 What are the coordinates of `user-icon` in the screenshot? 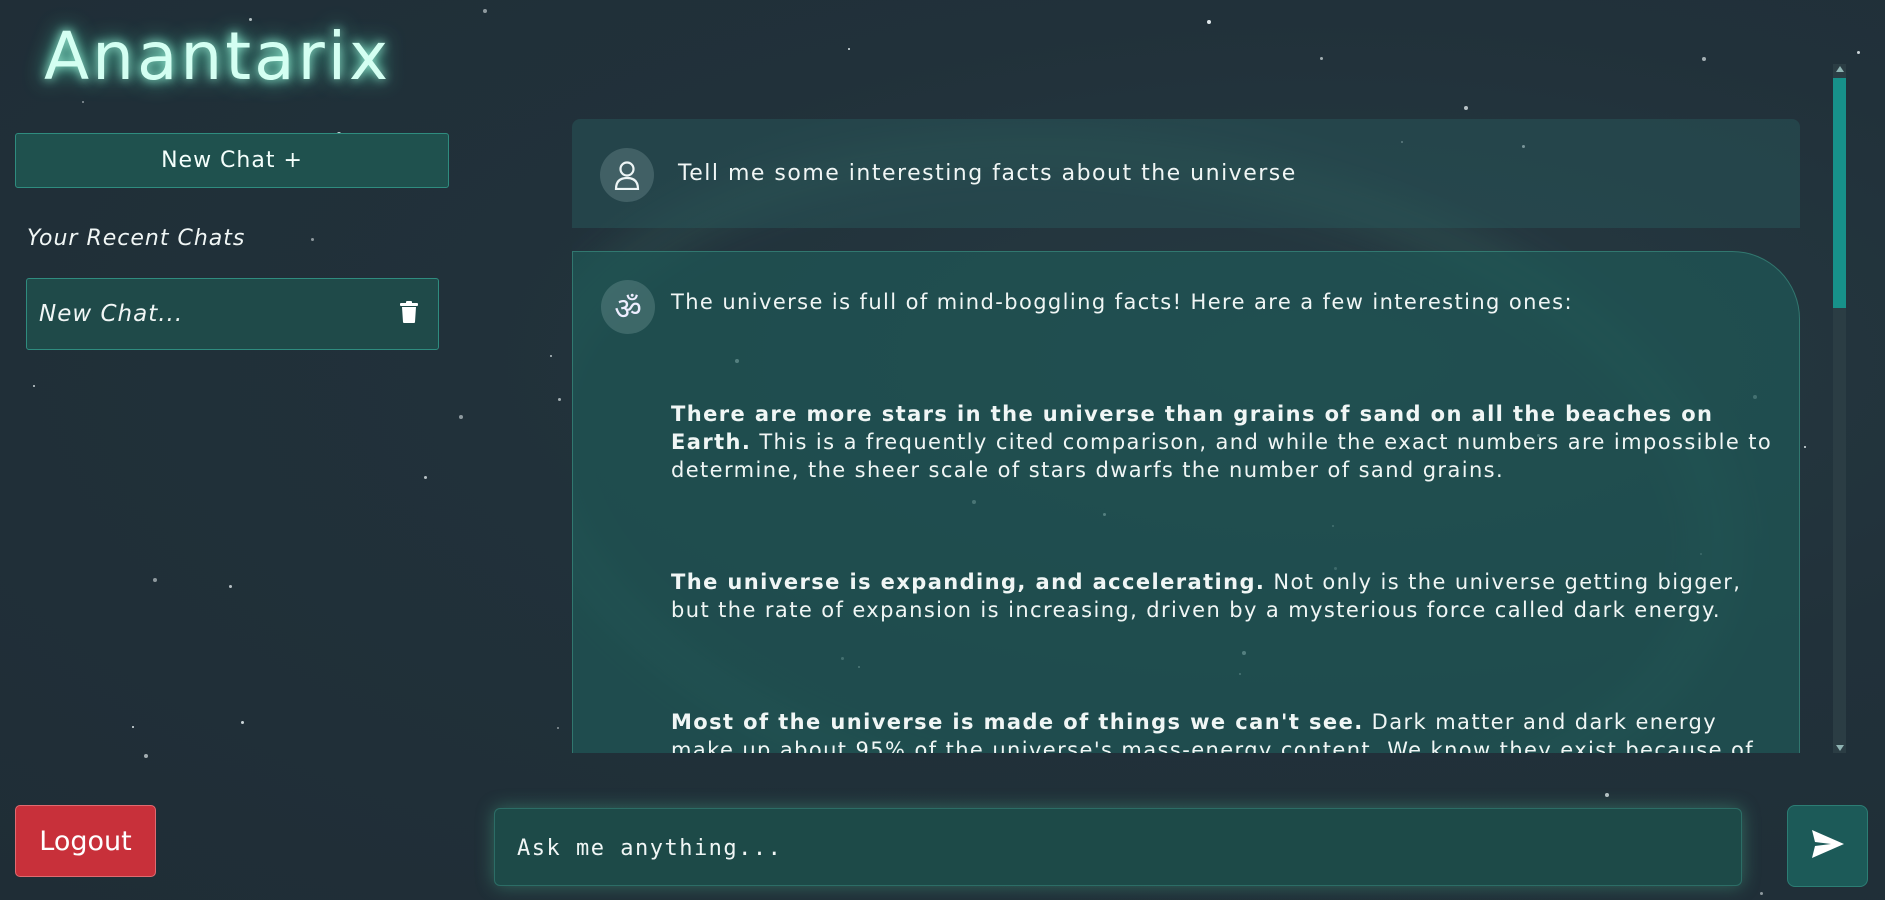 It's located at (627, 175).